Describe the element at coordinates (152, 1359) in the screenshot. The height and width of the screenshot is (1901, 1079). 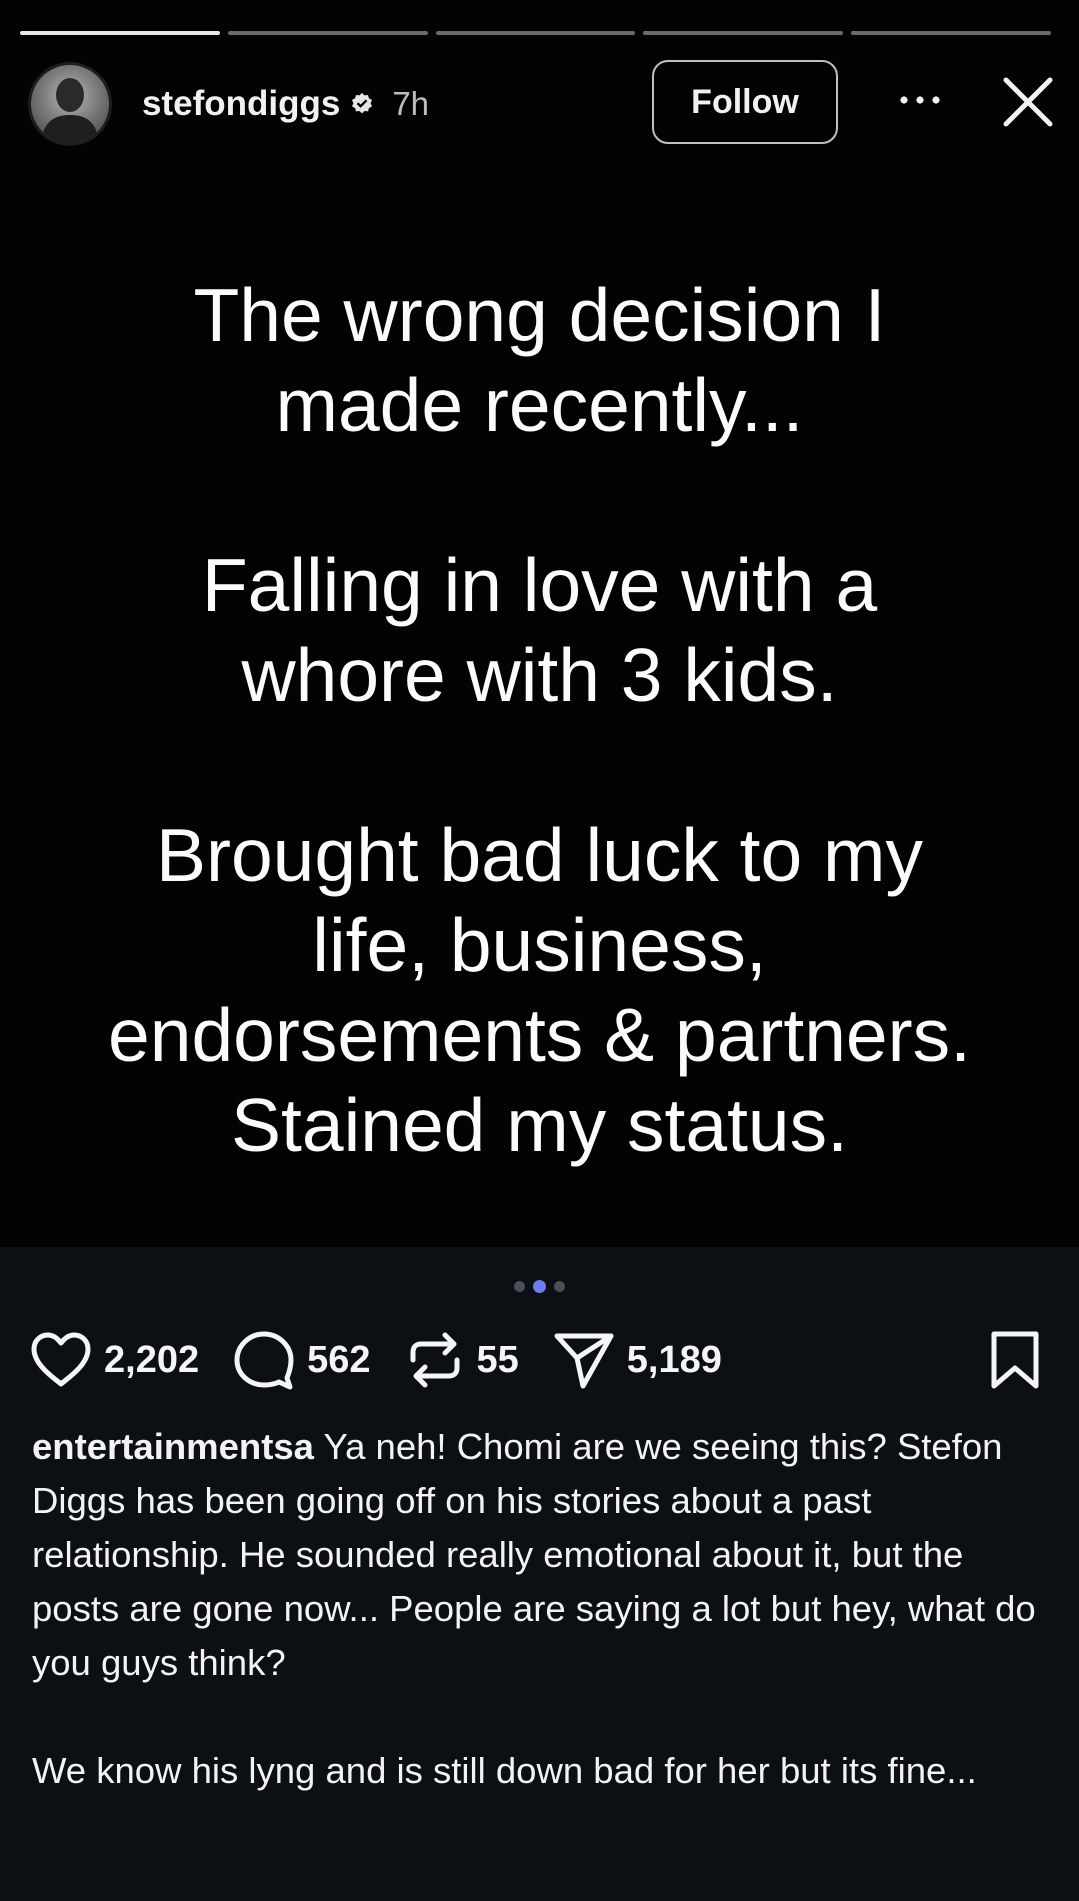
I see `like-count: 2,202` at that location.